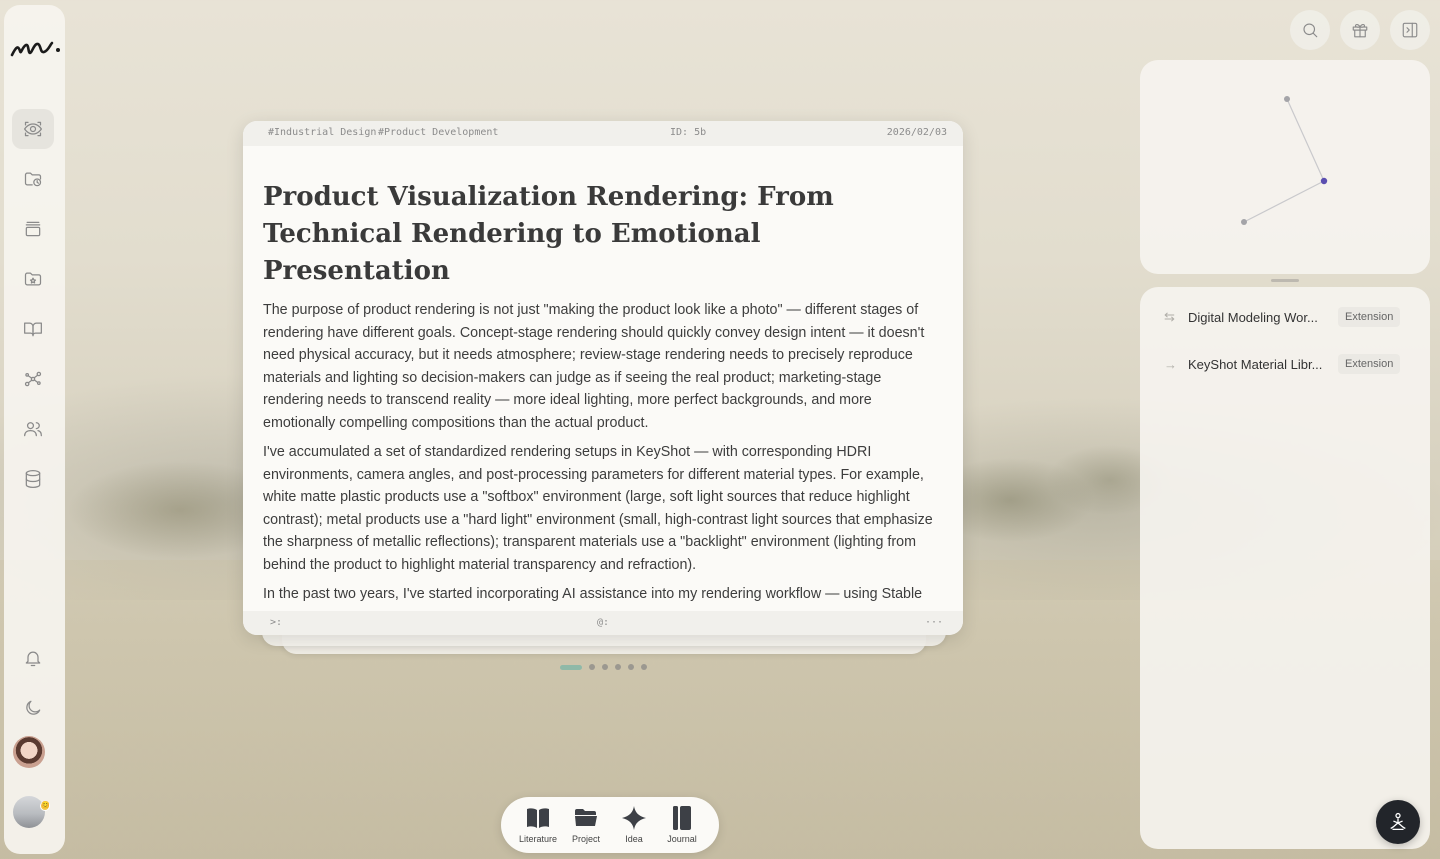  I want to click on dock-label: Project, so click(585, 839).